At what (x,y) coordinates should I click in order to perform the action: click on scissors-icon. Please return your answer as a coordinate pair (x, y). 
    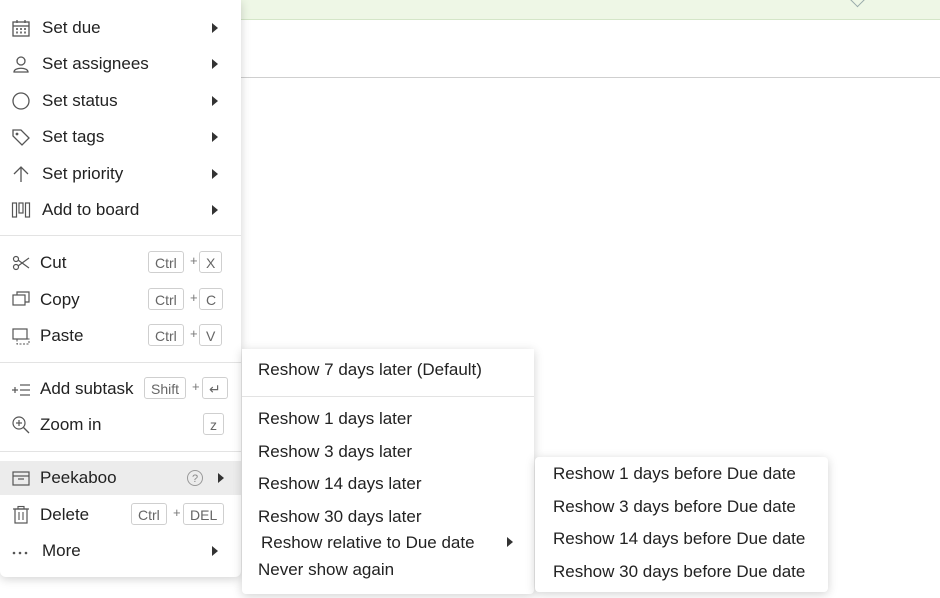
    Looking at the image, I should click on (21, 263).